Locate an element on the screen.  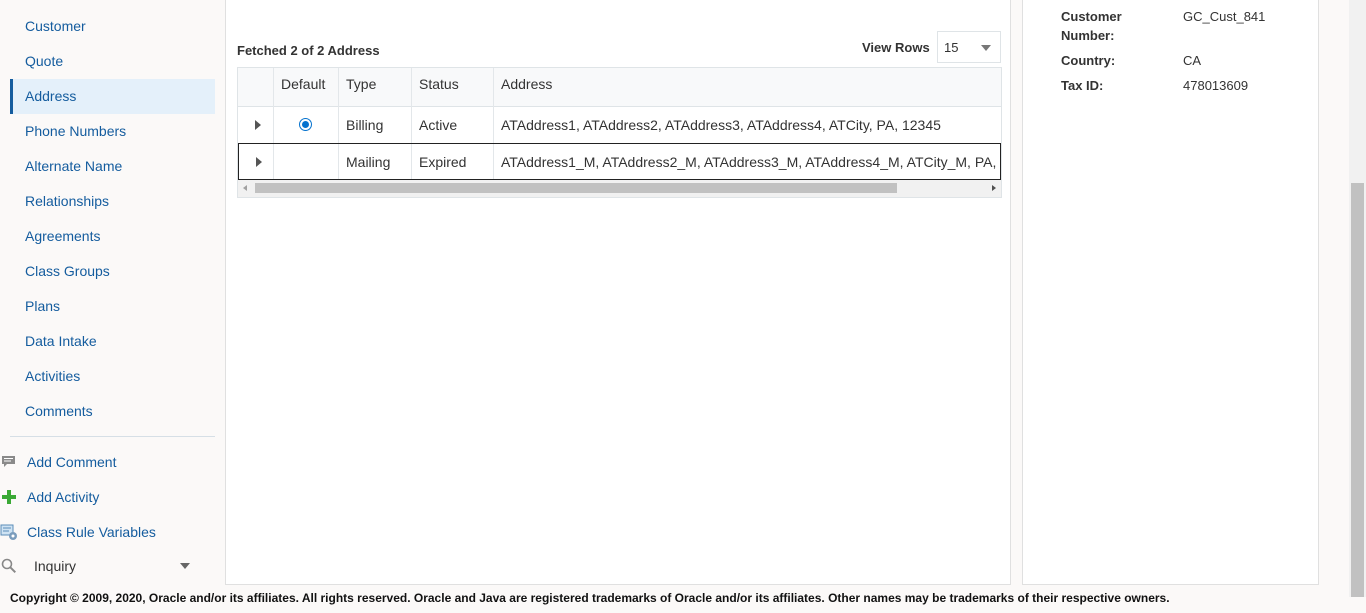
sidebar-item-quote: Quote is located at coordinates (112, 61).